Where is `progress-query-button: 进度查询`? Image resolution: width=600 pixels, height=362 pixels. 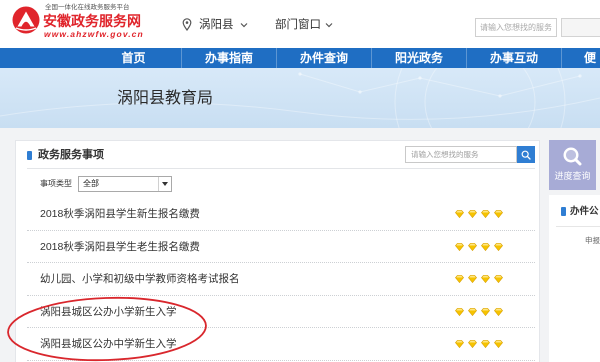 progress-query-button: 进度查询 is located at coordinates (572, 165).